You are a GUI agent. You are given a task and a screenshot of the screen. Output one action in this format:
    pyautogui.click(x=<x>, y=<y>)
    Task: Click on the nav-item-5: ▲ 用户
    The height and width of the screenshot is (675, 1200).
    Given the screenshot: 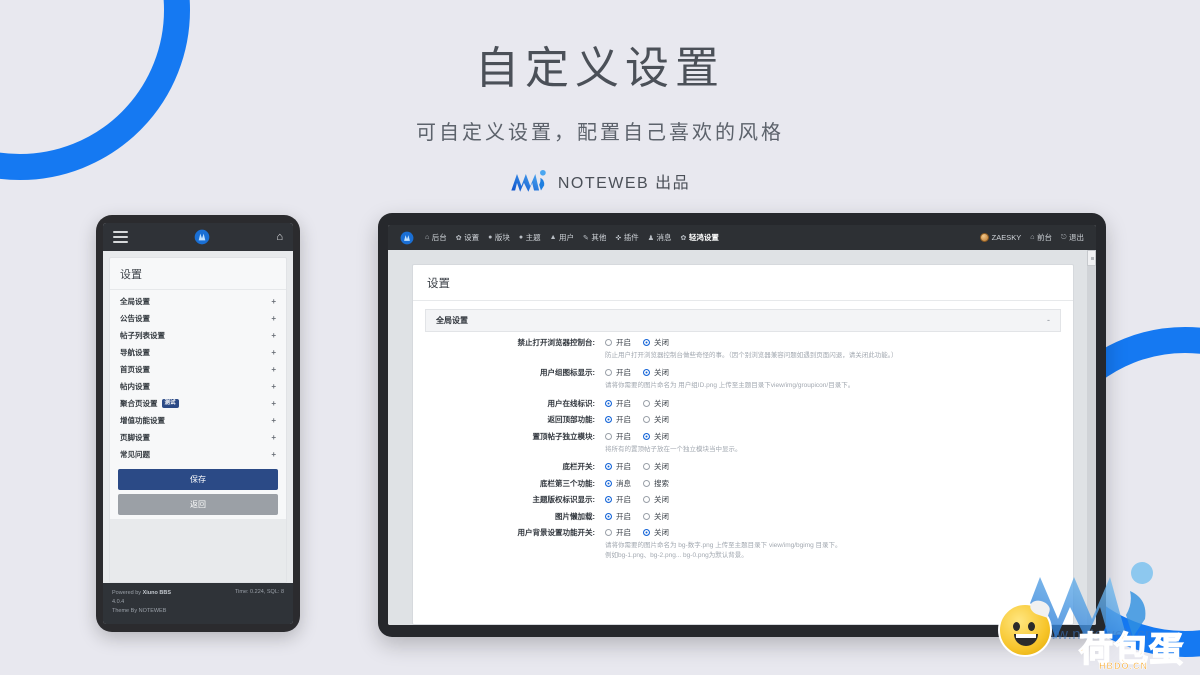 What is the action you would take?
    pyautogui.click(x=562, y=237)
    